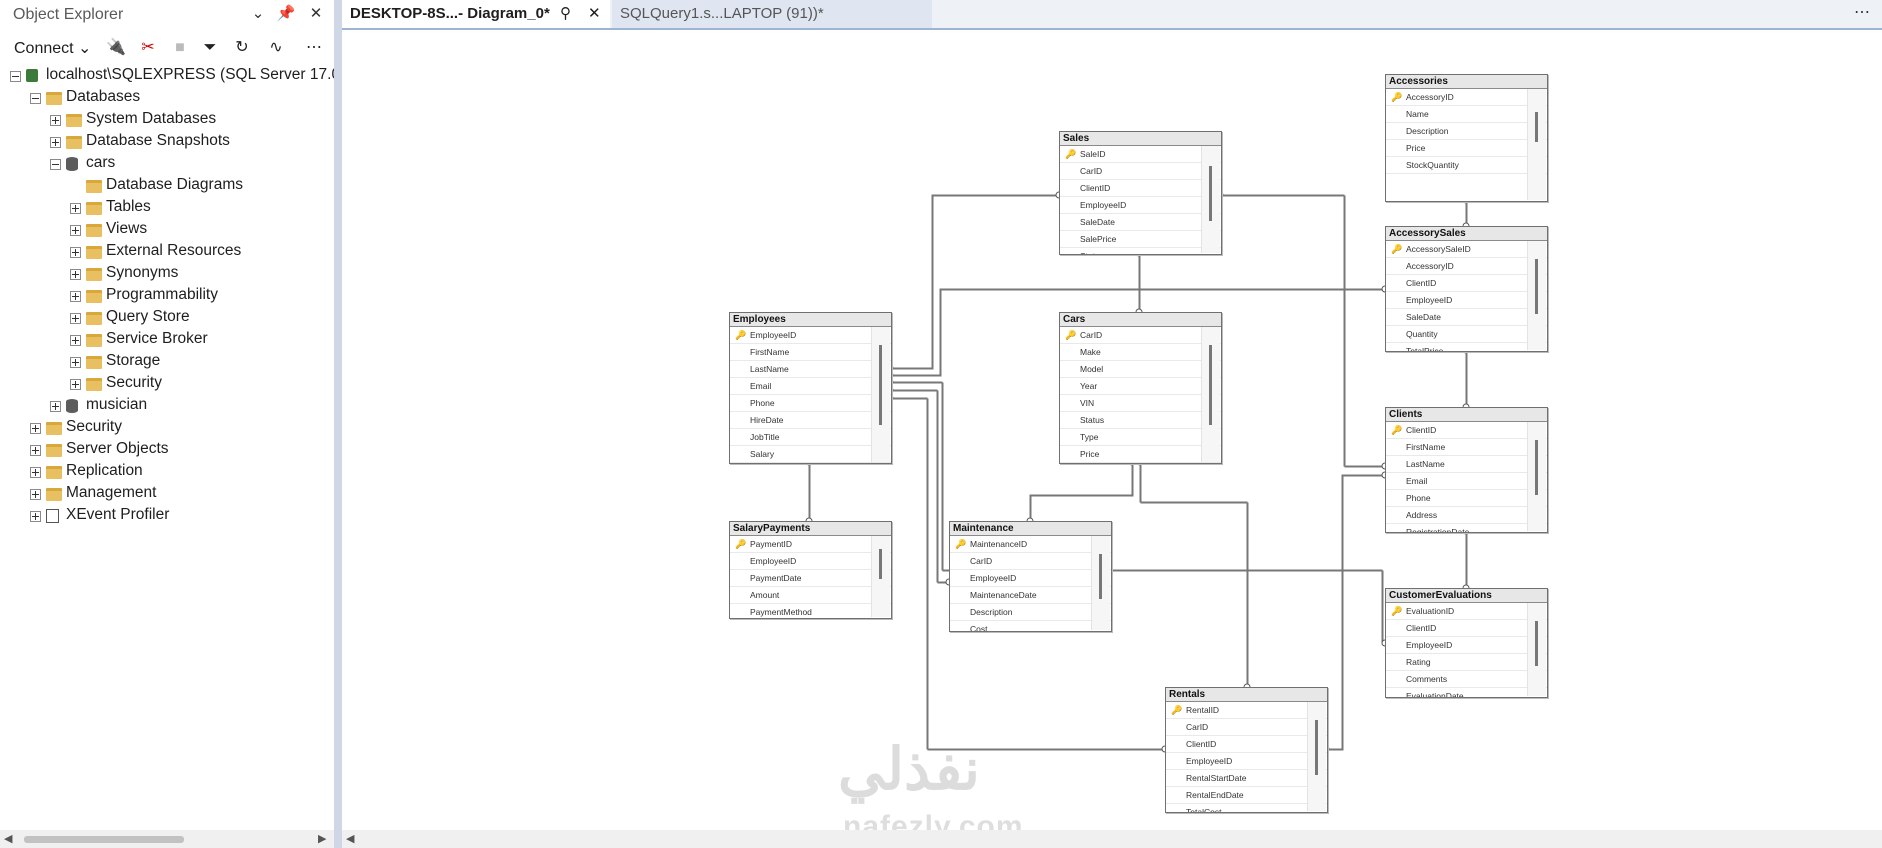 This screenshot has height=848, width=1882. I want to click on close-tab-icon: ✕, so click(594, 14).